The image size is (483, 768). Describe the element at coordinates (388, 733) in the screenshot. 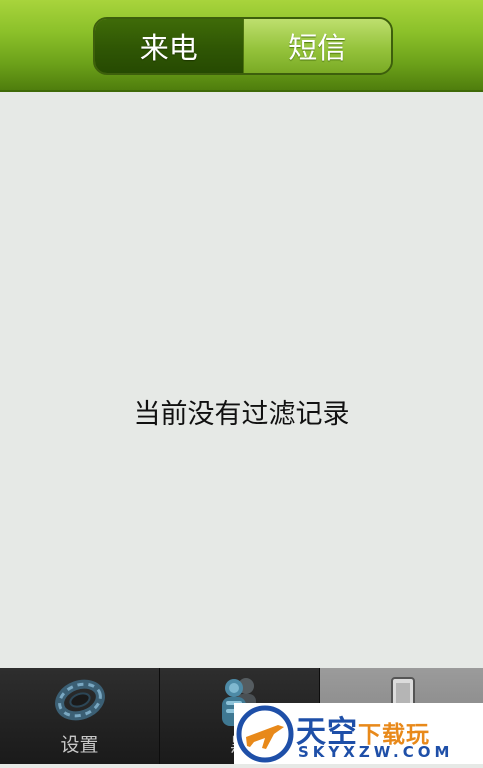

I see `watermark-text: 天空下载玩 SKYXZW.COM` at that location.